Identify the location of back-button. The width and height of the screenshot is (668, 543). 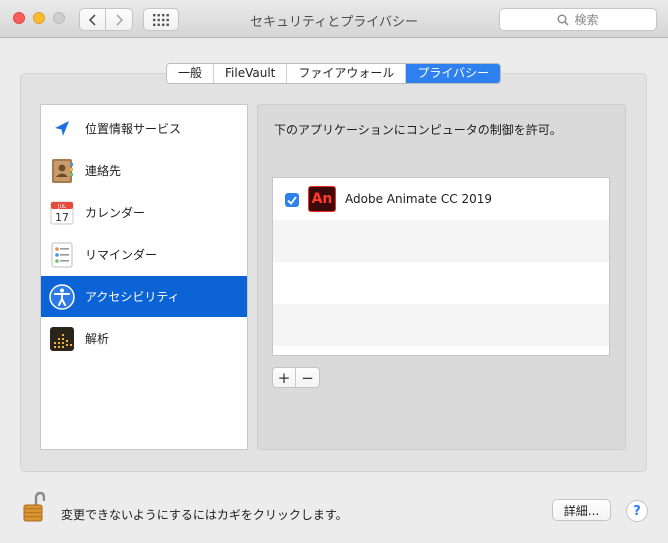
(92, 19).